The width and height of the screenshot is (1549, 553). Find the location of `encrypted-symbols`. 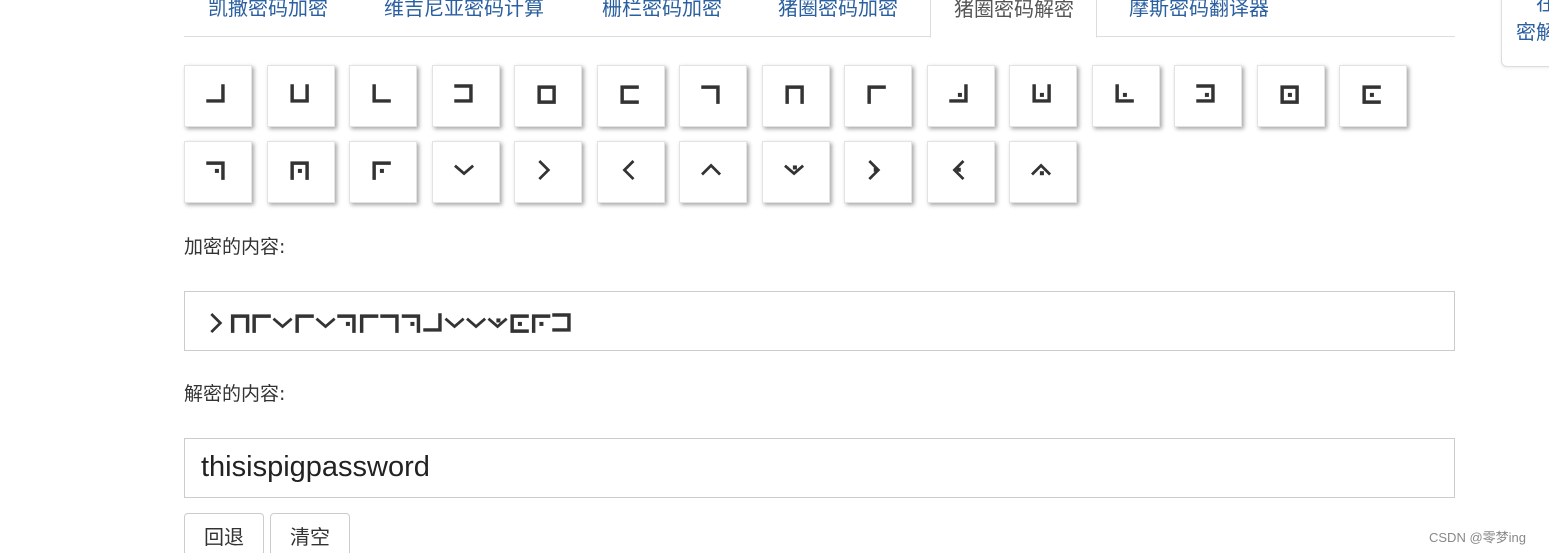

encrypted-symbols is located at coordinates (390, 323).